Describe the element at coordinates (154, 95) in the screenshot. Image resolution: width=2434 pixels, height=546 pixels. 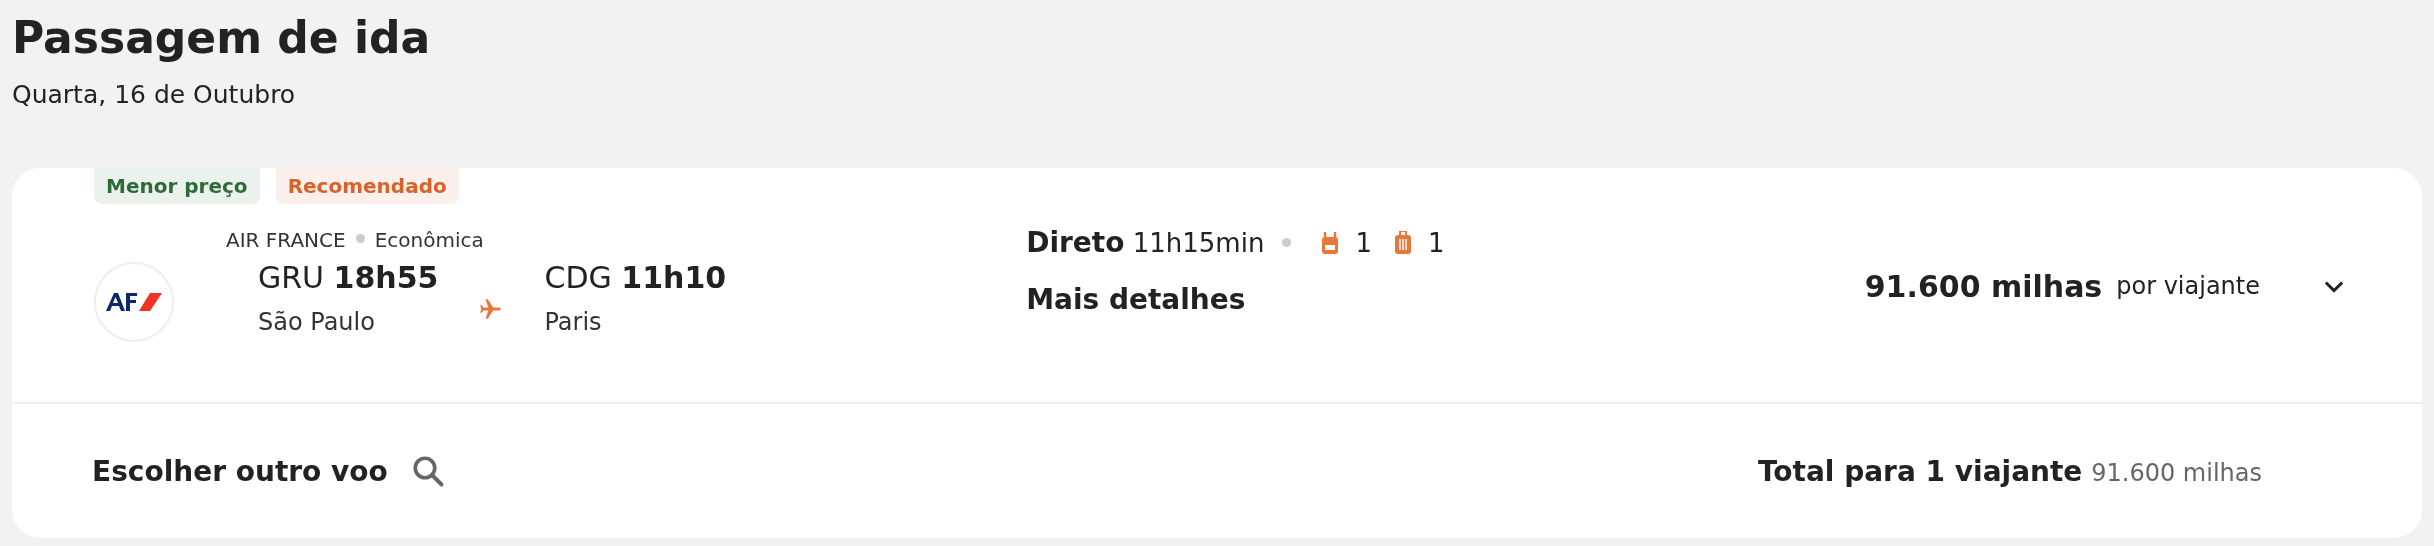
I see `page-subtitle: Quarta, 16 de Outubro` at that location.